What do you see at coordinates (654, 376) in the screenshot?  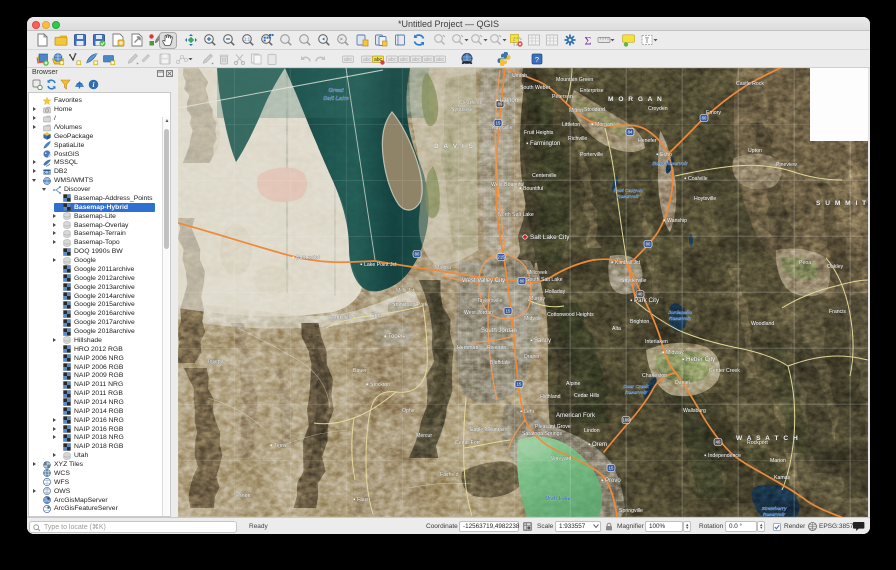 I see `svg-text: Charleston` at bounding box center [654, 376].